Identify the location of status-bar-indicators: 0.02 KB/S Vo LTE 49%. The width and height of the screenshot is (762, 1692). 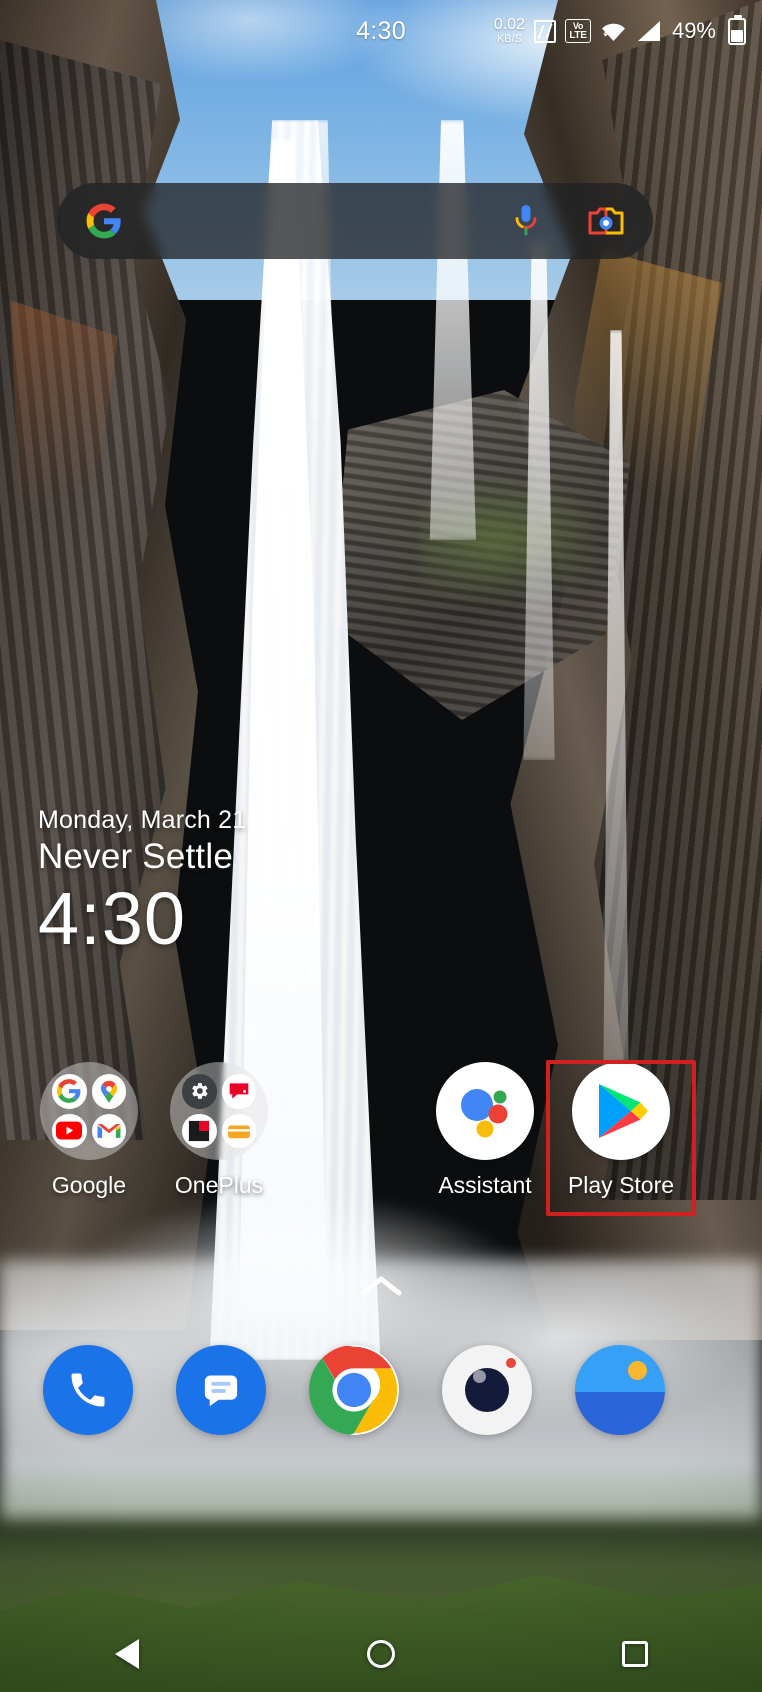
(620, 29).